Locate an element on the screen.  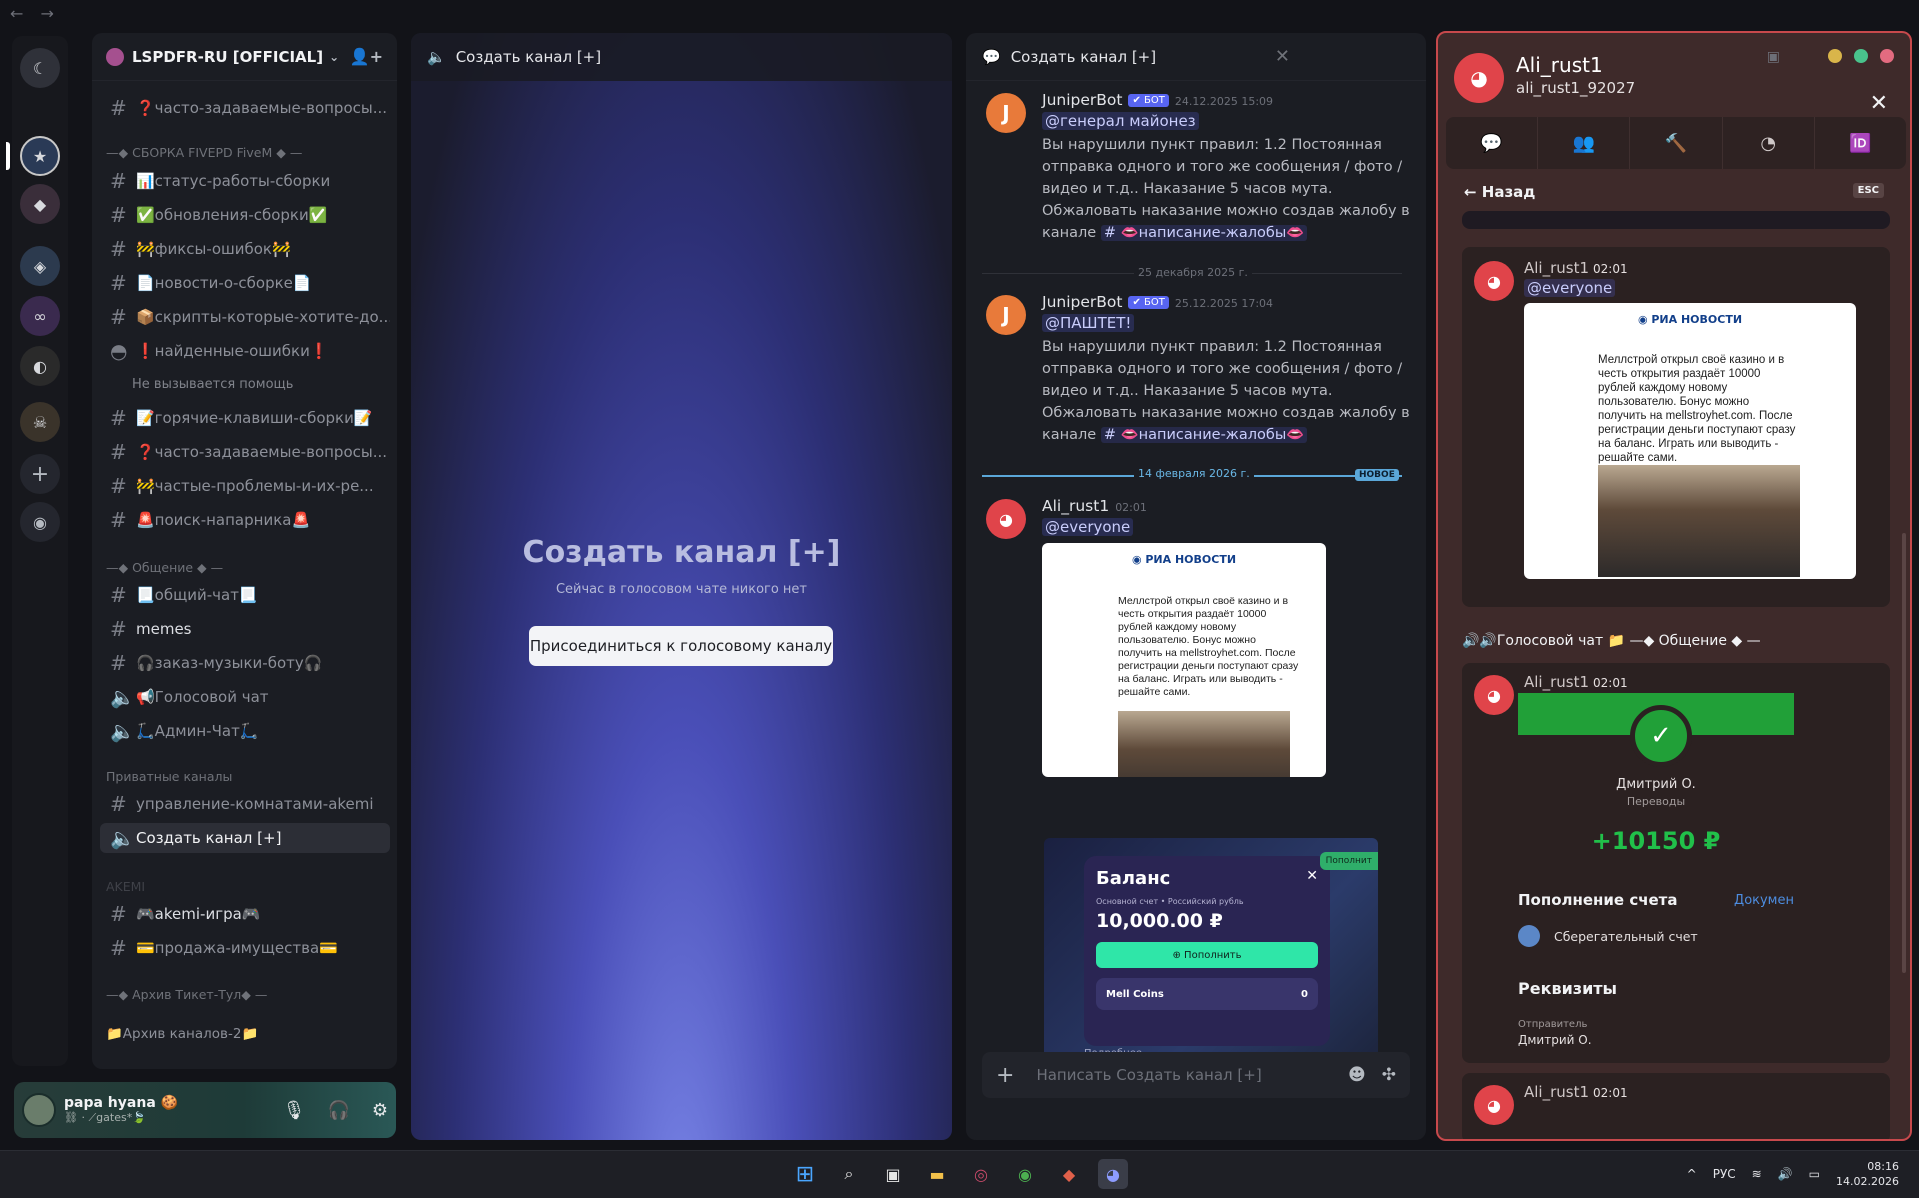
channel-item: # 📝горячие-клавиши-сборки📝 is located at coordinates (245, 418).